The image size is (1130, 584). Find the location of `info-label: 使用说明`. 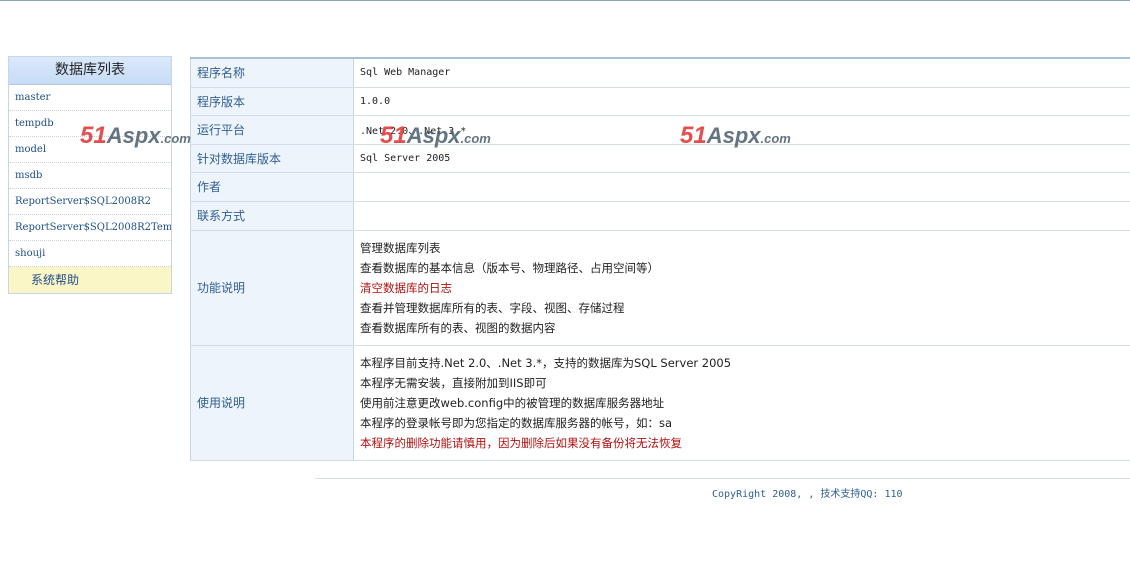

info-label: 使用说明 is located at coordinates (272, 403).